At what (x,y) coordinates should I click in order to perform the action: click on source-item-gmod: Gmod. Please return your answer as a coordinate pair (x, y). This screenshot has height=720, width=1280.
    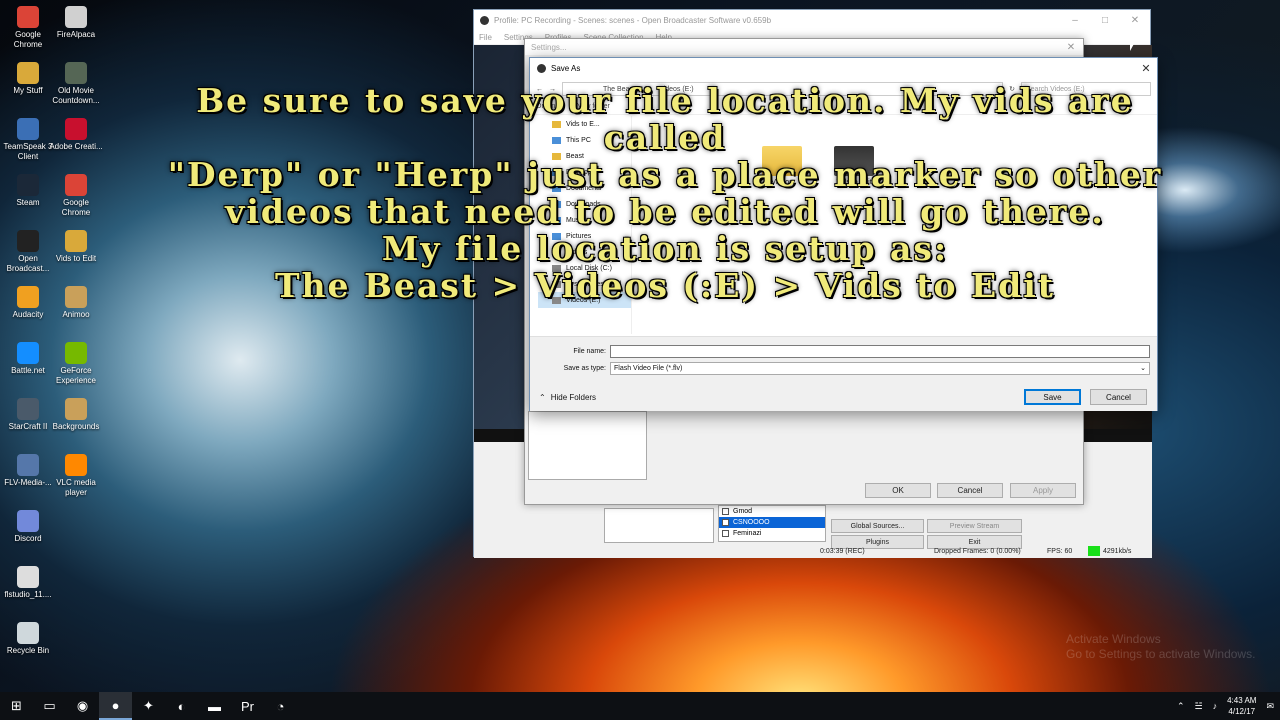
    Looking at the image, I should click on (772, 511).